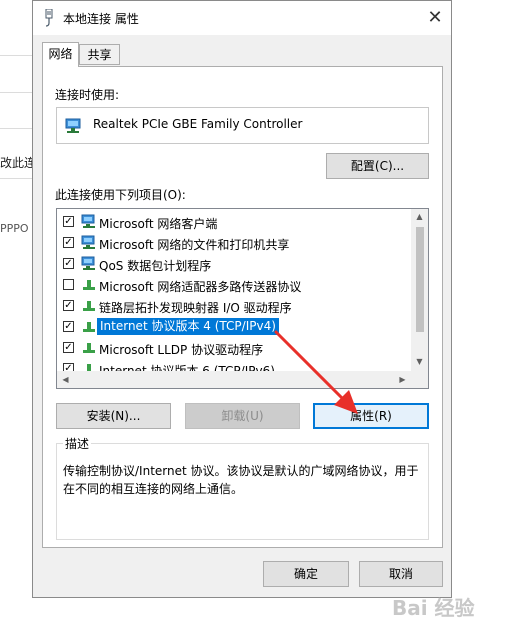  I want to click on list-item: Microsoft 网络适配器多路传送器协议, so click(233, 285).